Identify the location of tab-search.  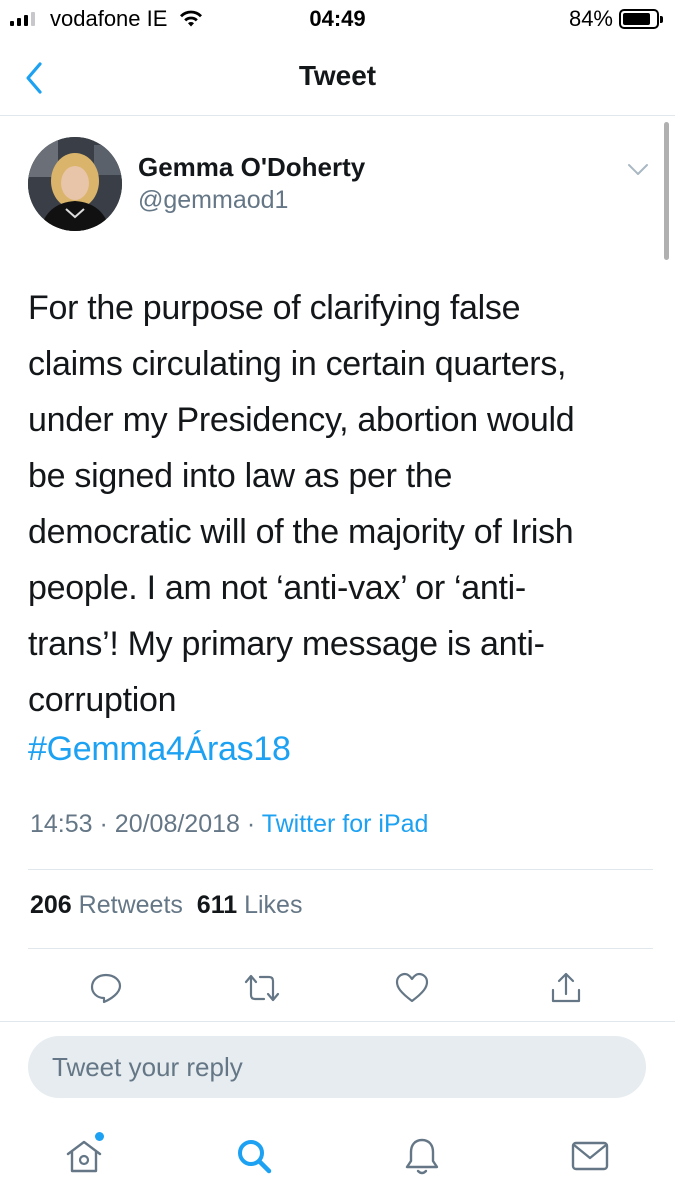
(254, 1156).